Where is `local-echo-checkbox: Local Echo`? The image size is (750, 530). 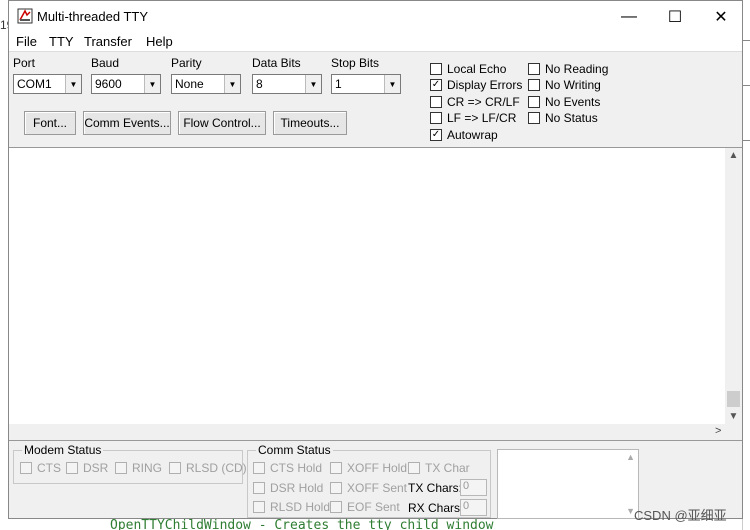
local-echo-checkbox: Local Echo is located at coordinates (468, 69).